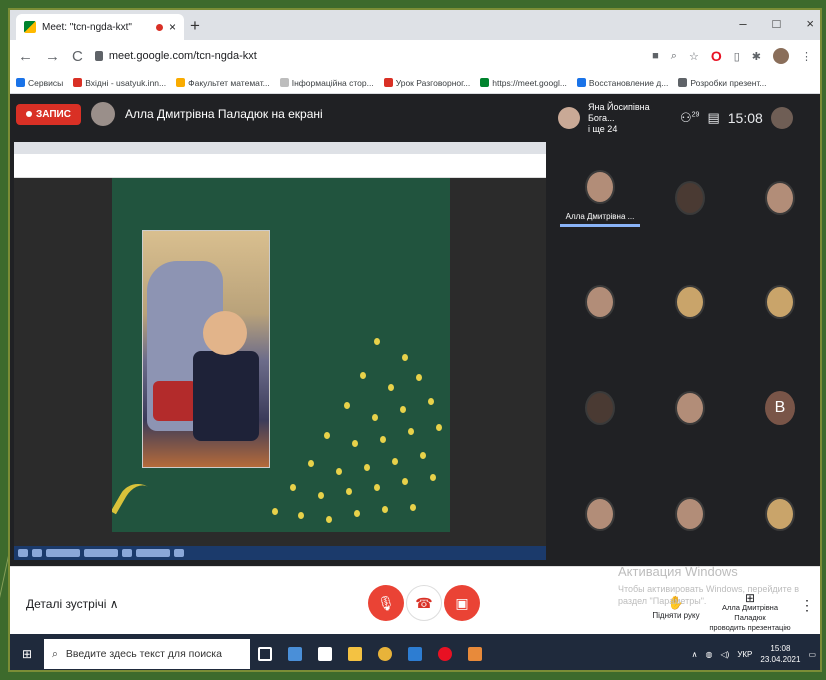 Image resolution: width=826 pixels, height=680 pixels. I want to click on maximize-button: □, so click(777, 23).